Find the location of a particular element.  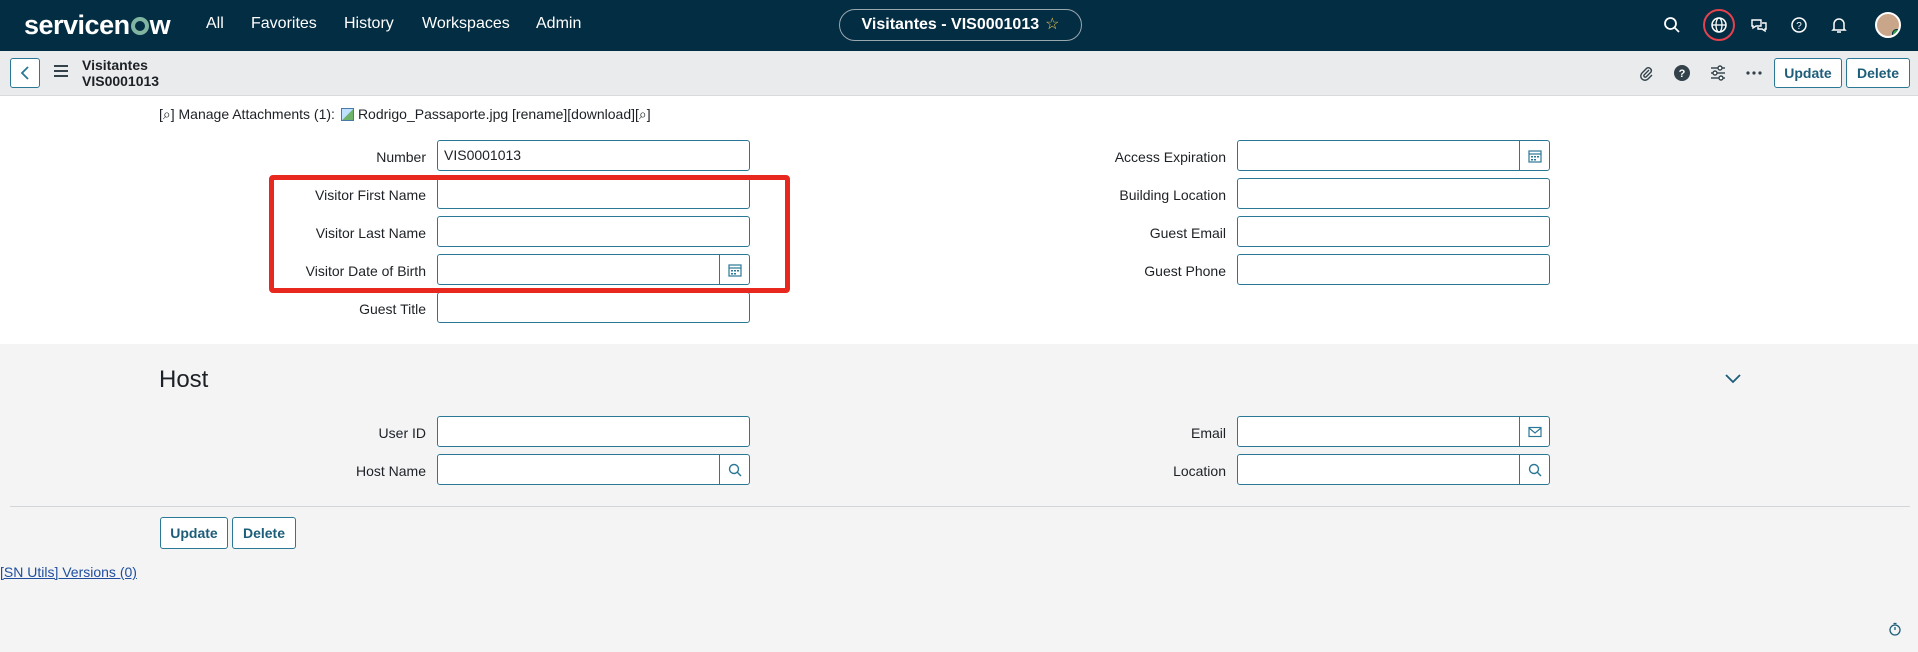

globe-icon is located at coordinates (1719, 25).